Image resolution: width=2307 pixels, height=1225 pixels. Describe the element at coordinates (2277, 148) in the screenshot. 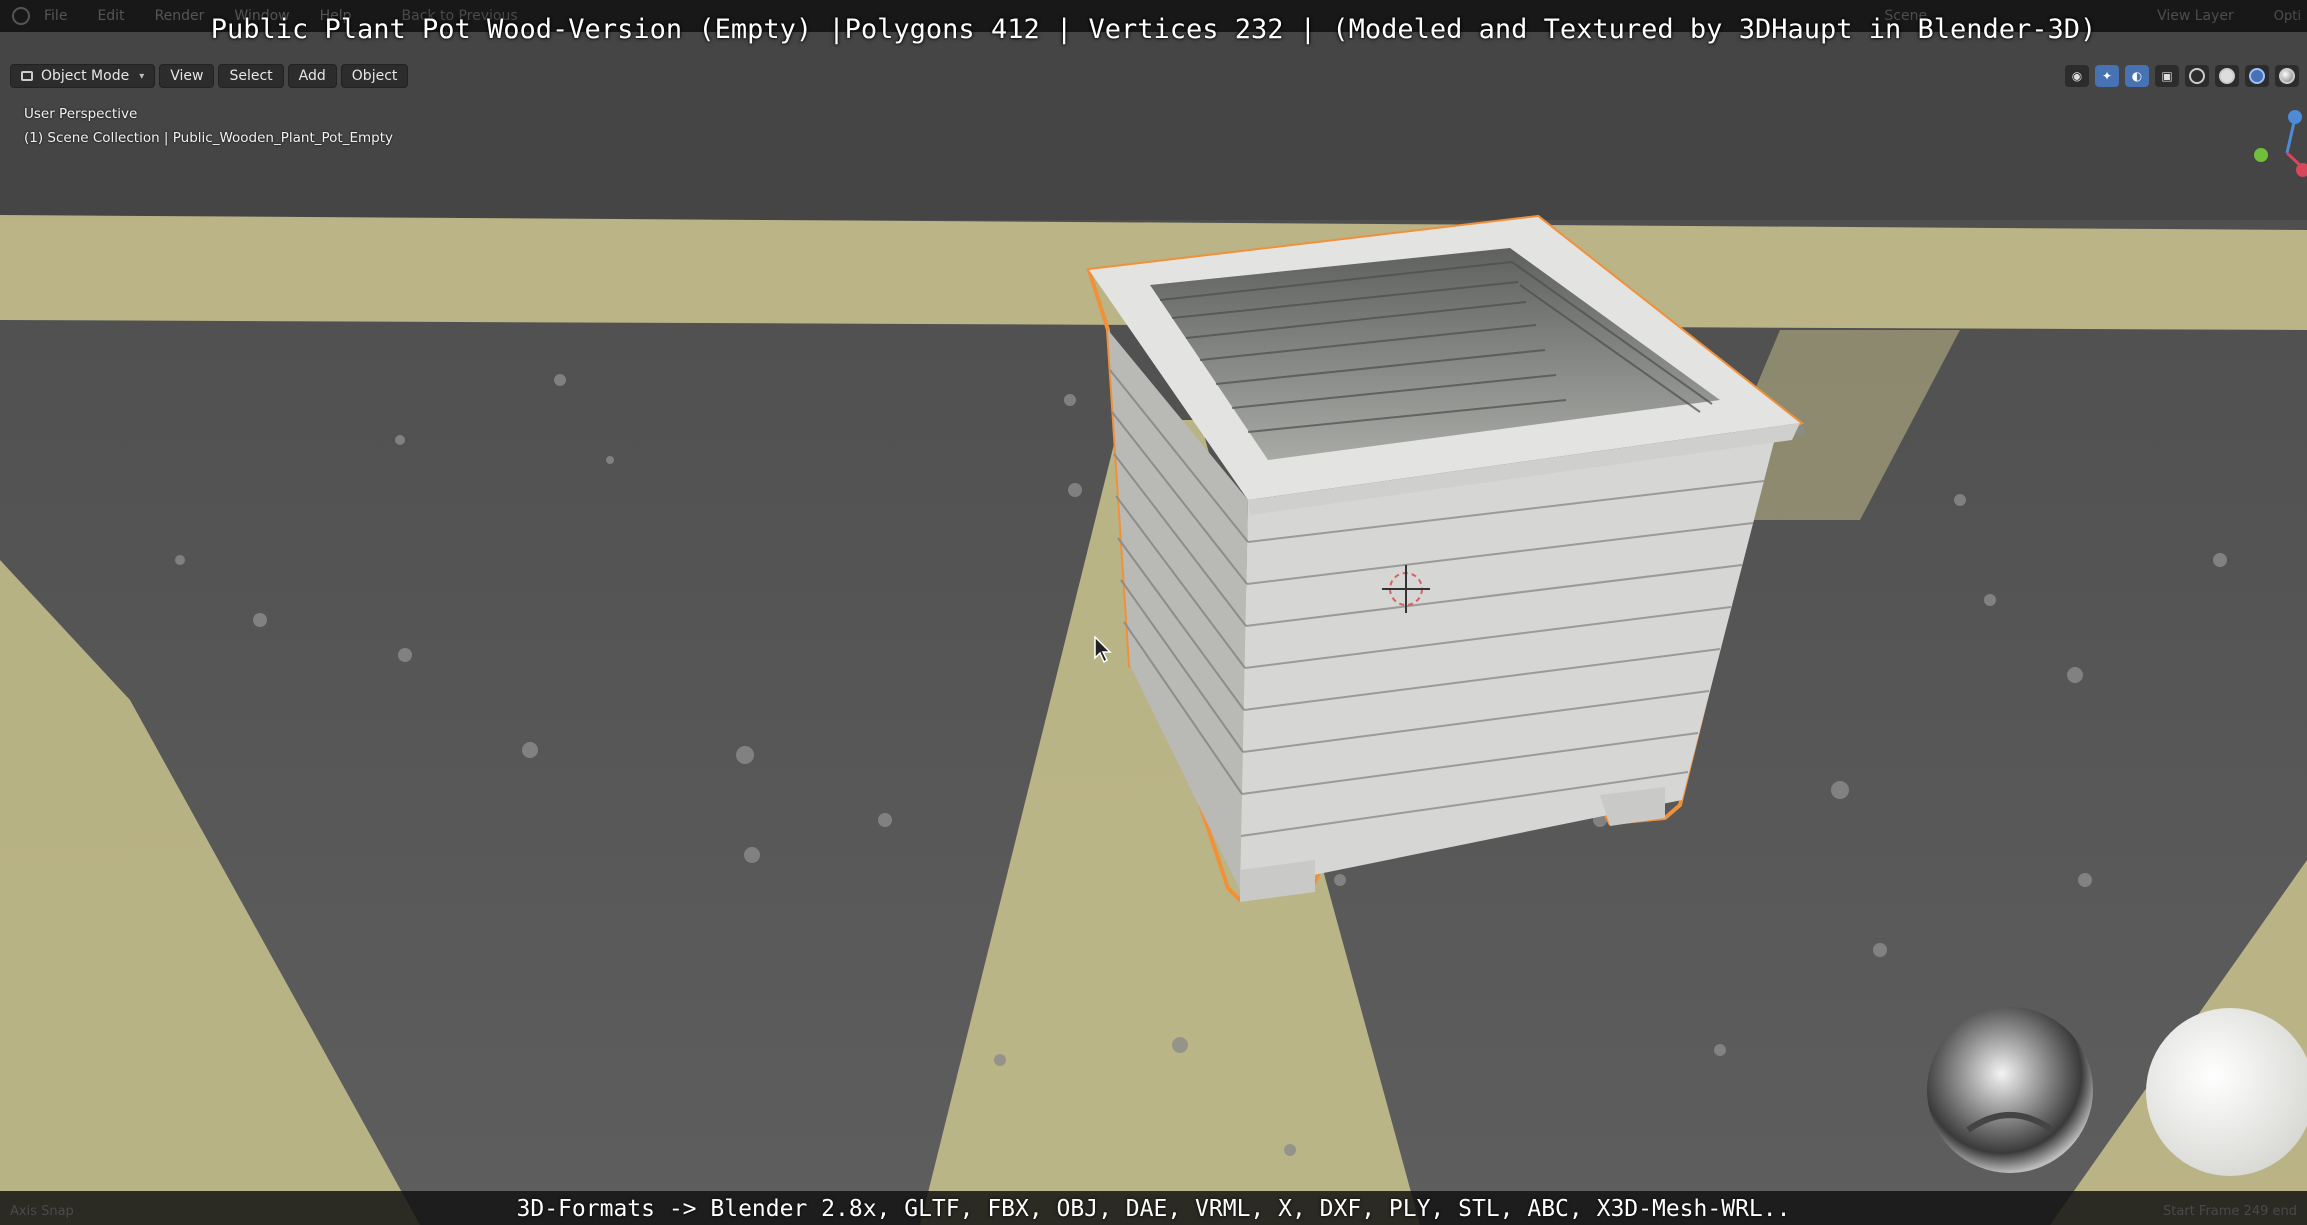

I see `navigation-gizmo-icon` at that location.